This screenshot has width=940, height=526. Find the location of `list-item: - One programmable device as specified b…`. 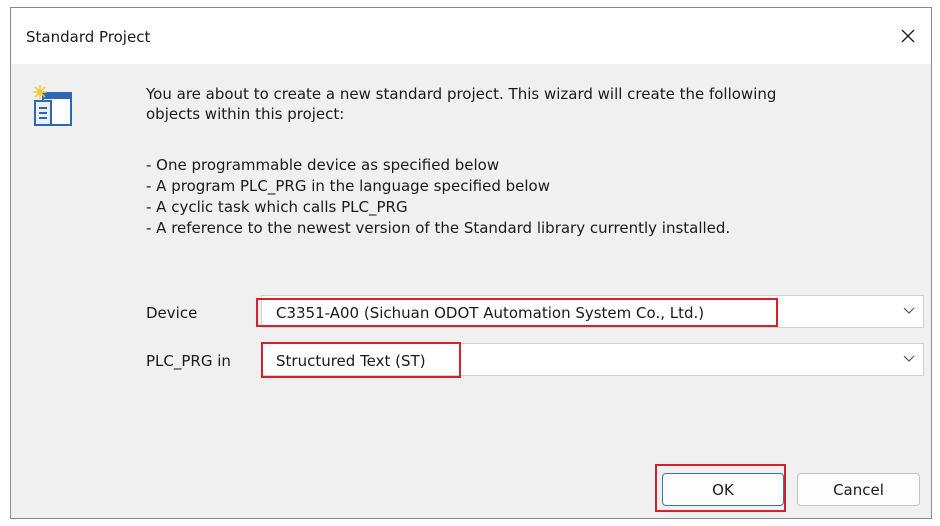

list-item: - One programmable device as specified b… is located at coordinates (323, 165).